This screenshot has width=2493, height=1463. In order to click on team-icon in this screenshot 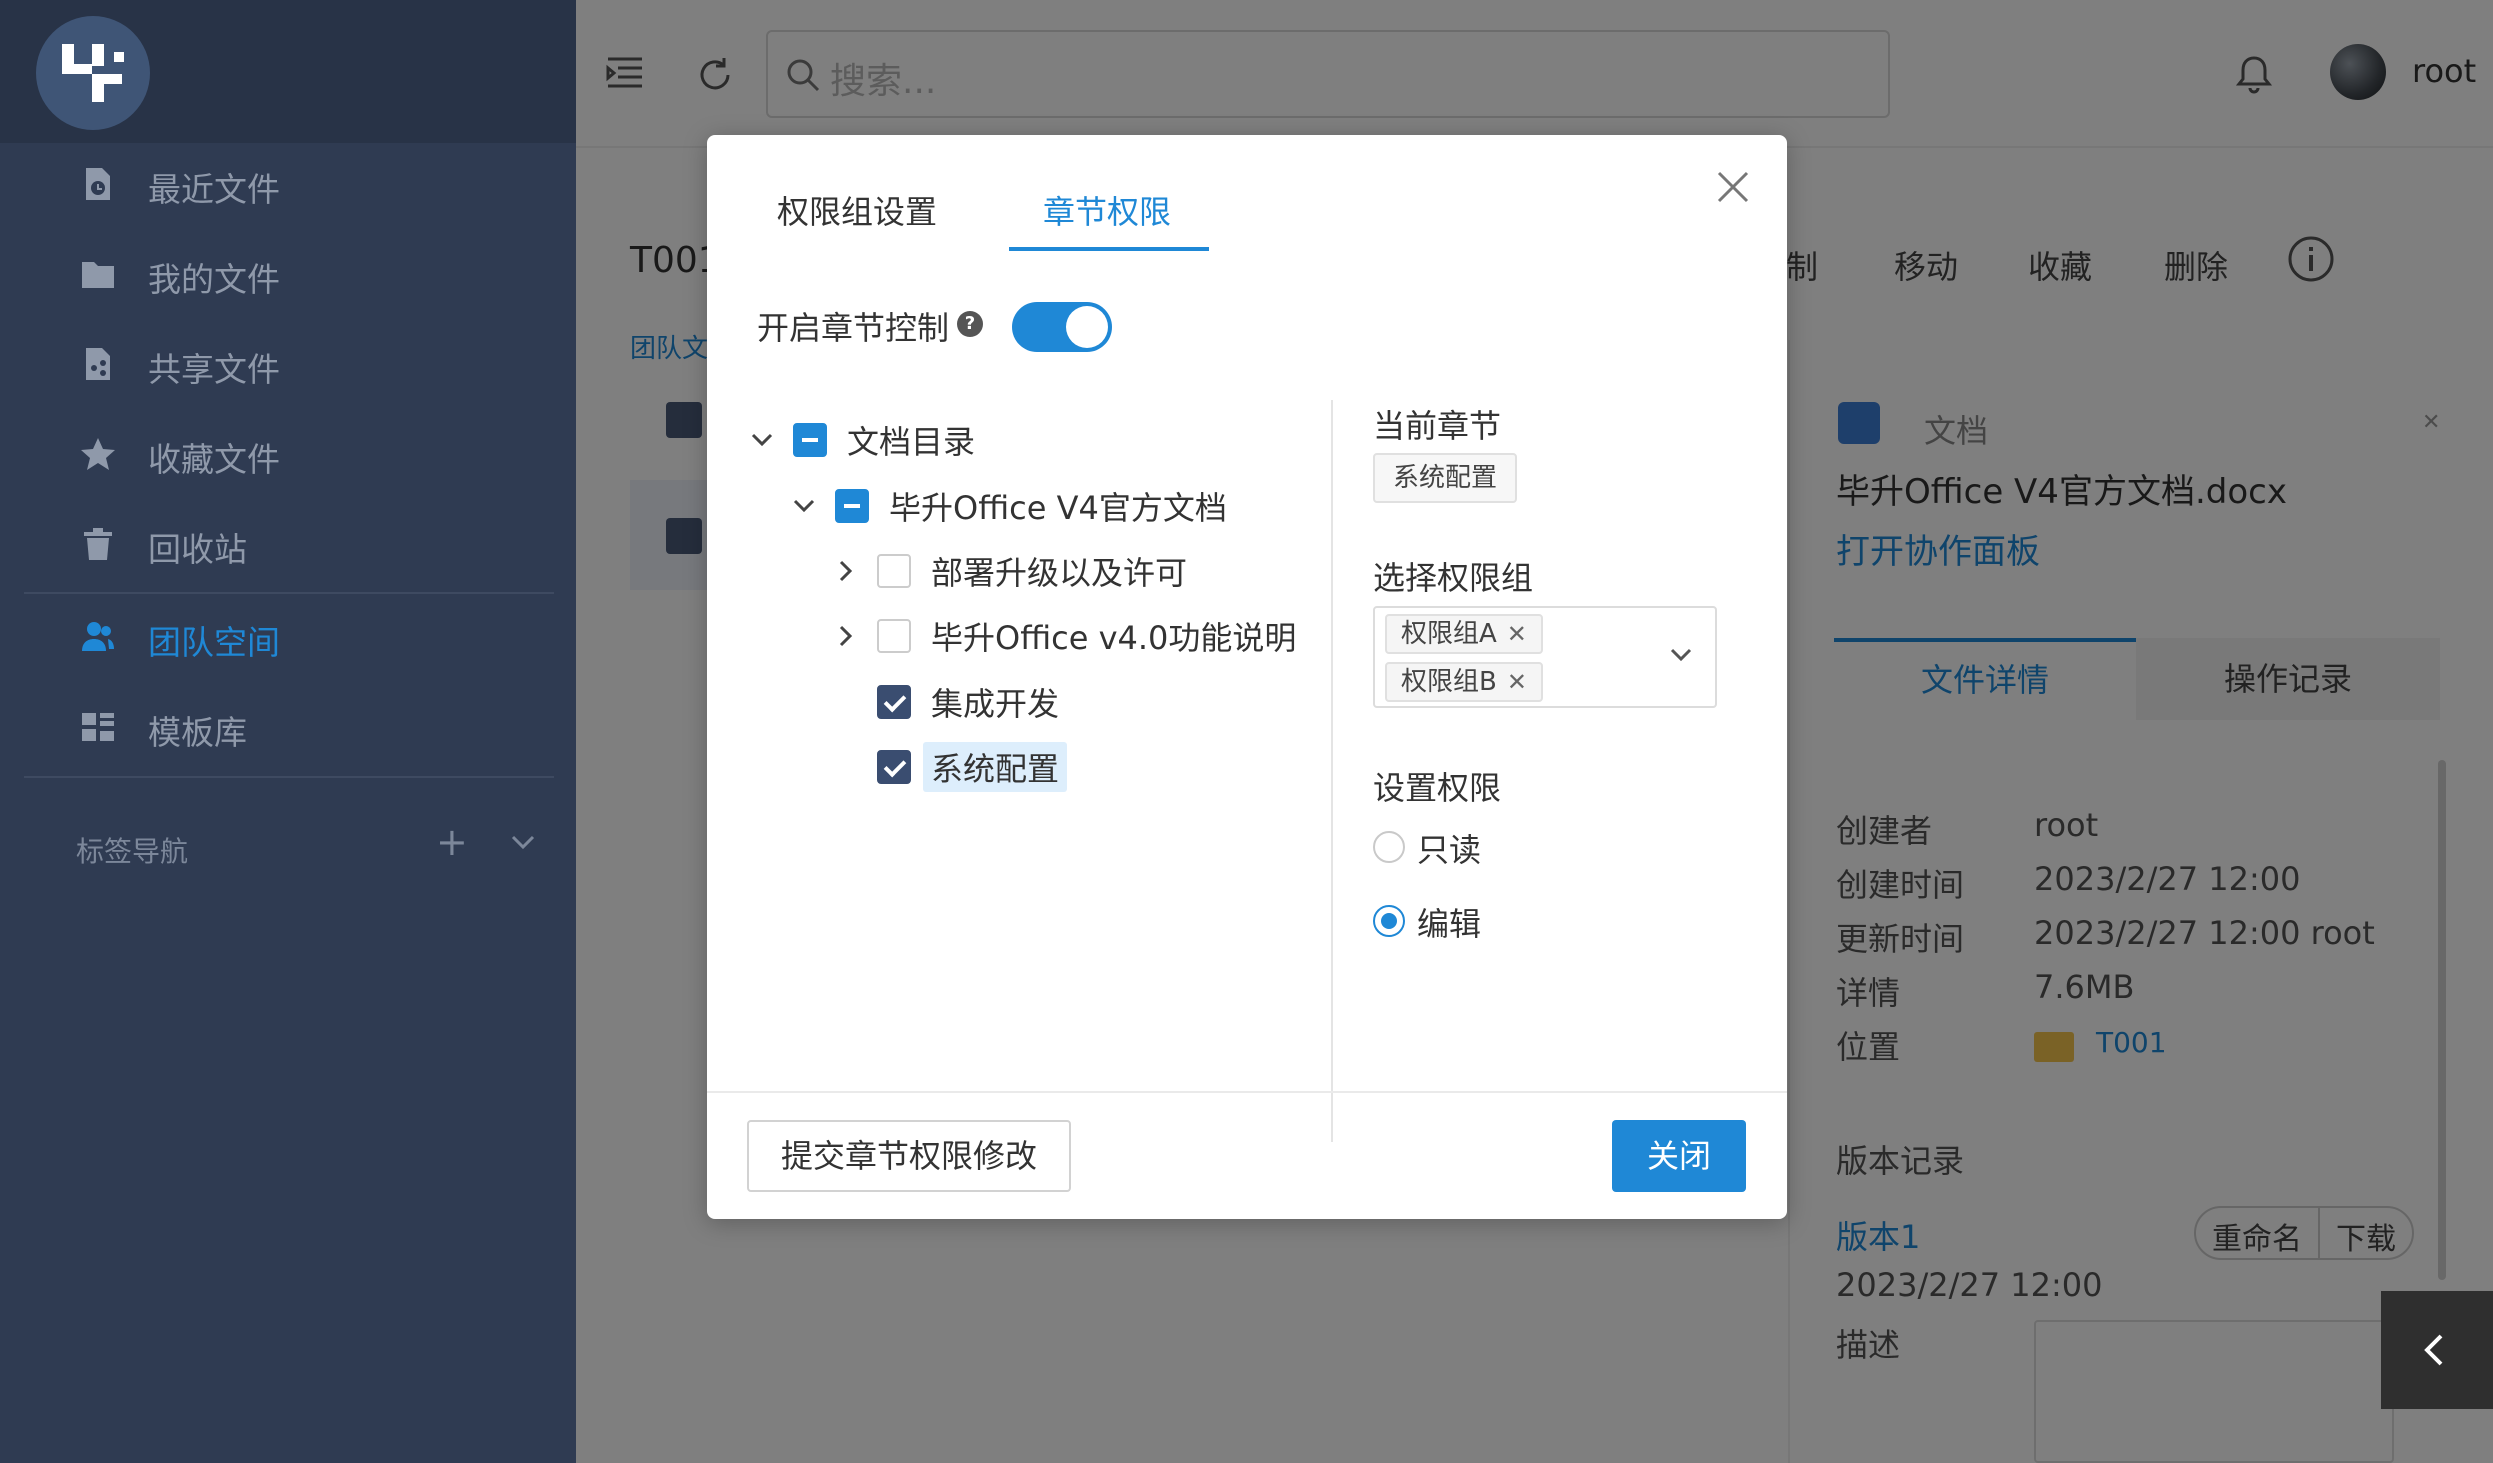, I will do `click(98, 636)`.